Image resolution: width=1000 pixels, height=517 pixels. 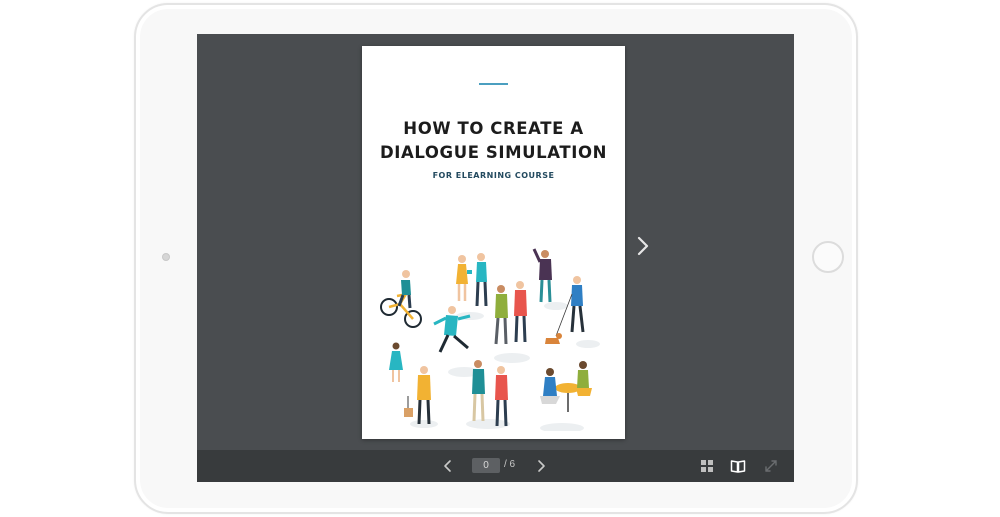 What do you see at coordinates (541, 466) in the screenshot?
I see `chevron-right-icon` at bounding box center [541, 466].